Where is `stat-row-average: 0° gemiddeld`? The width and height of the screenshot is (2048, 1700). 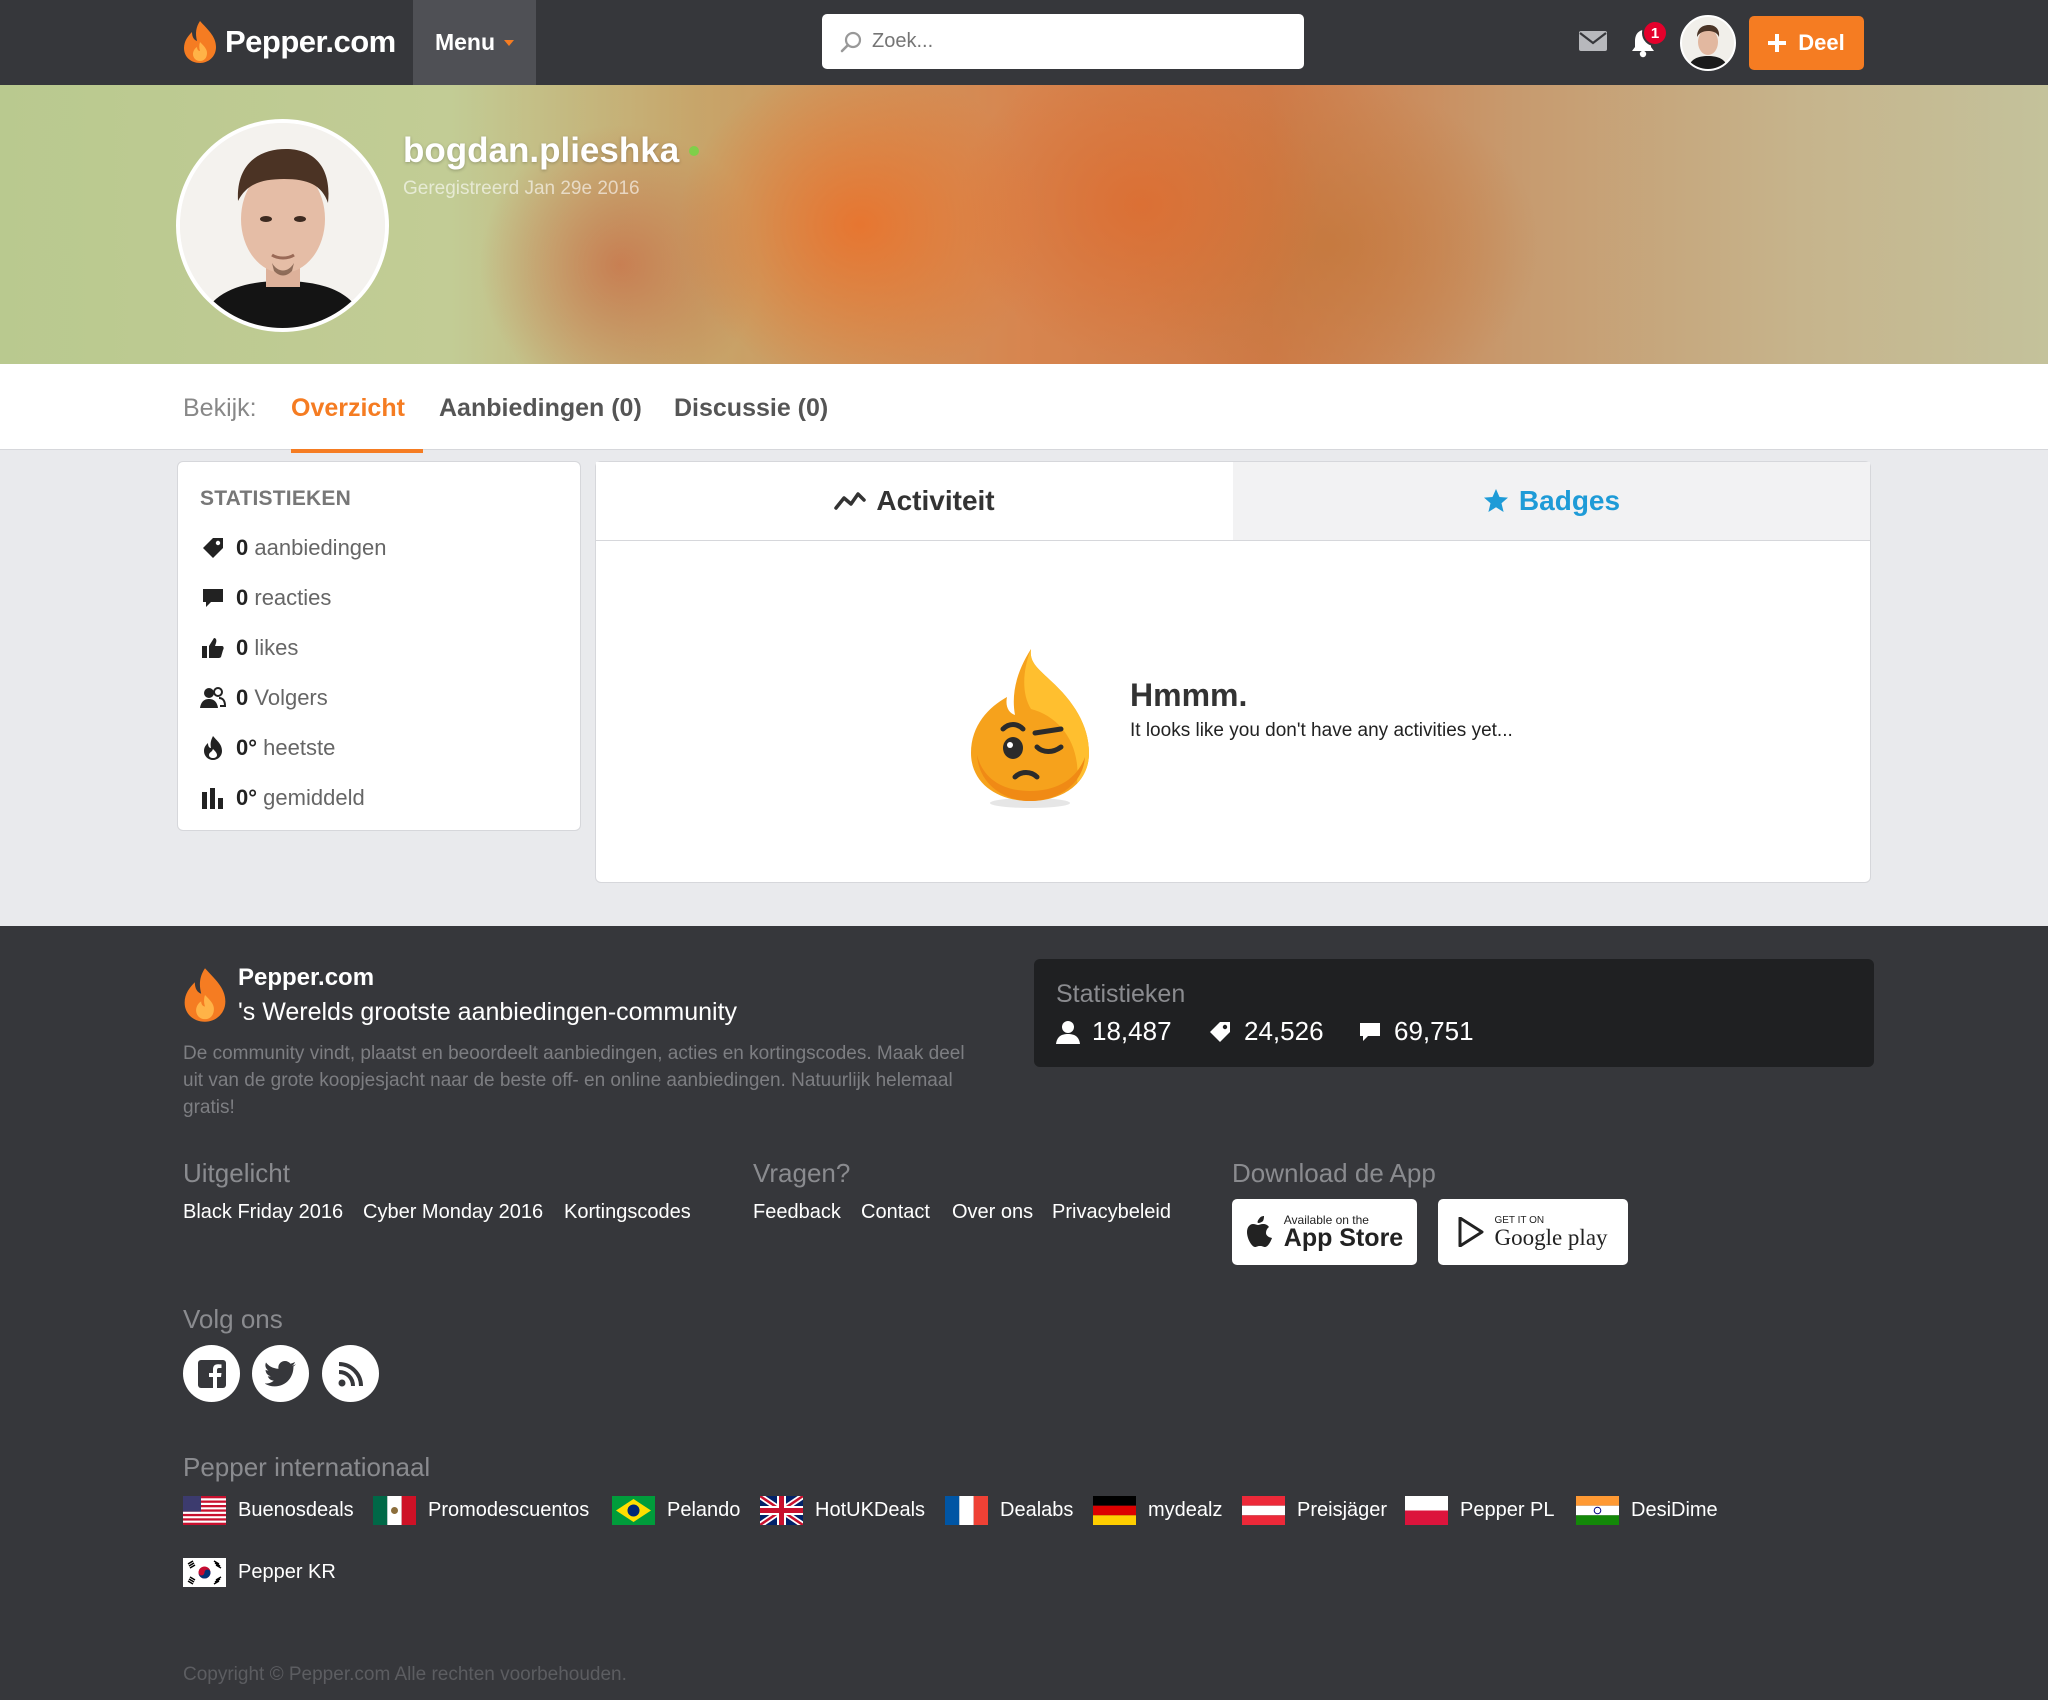
stat-row-average: 0° gemiddeld is located at coordinates (282, 798).